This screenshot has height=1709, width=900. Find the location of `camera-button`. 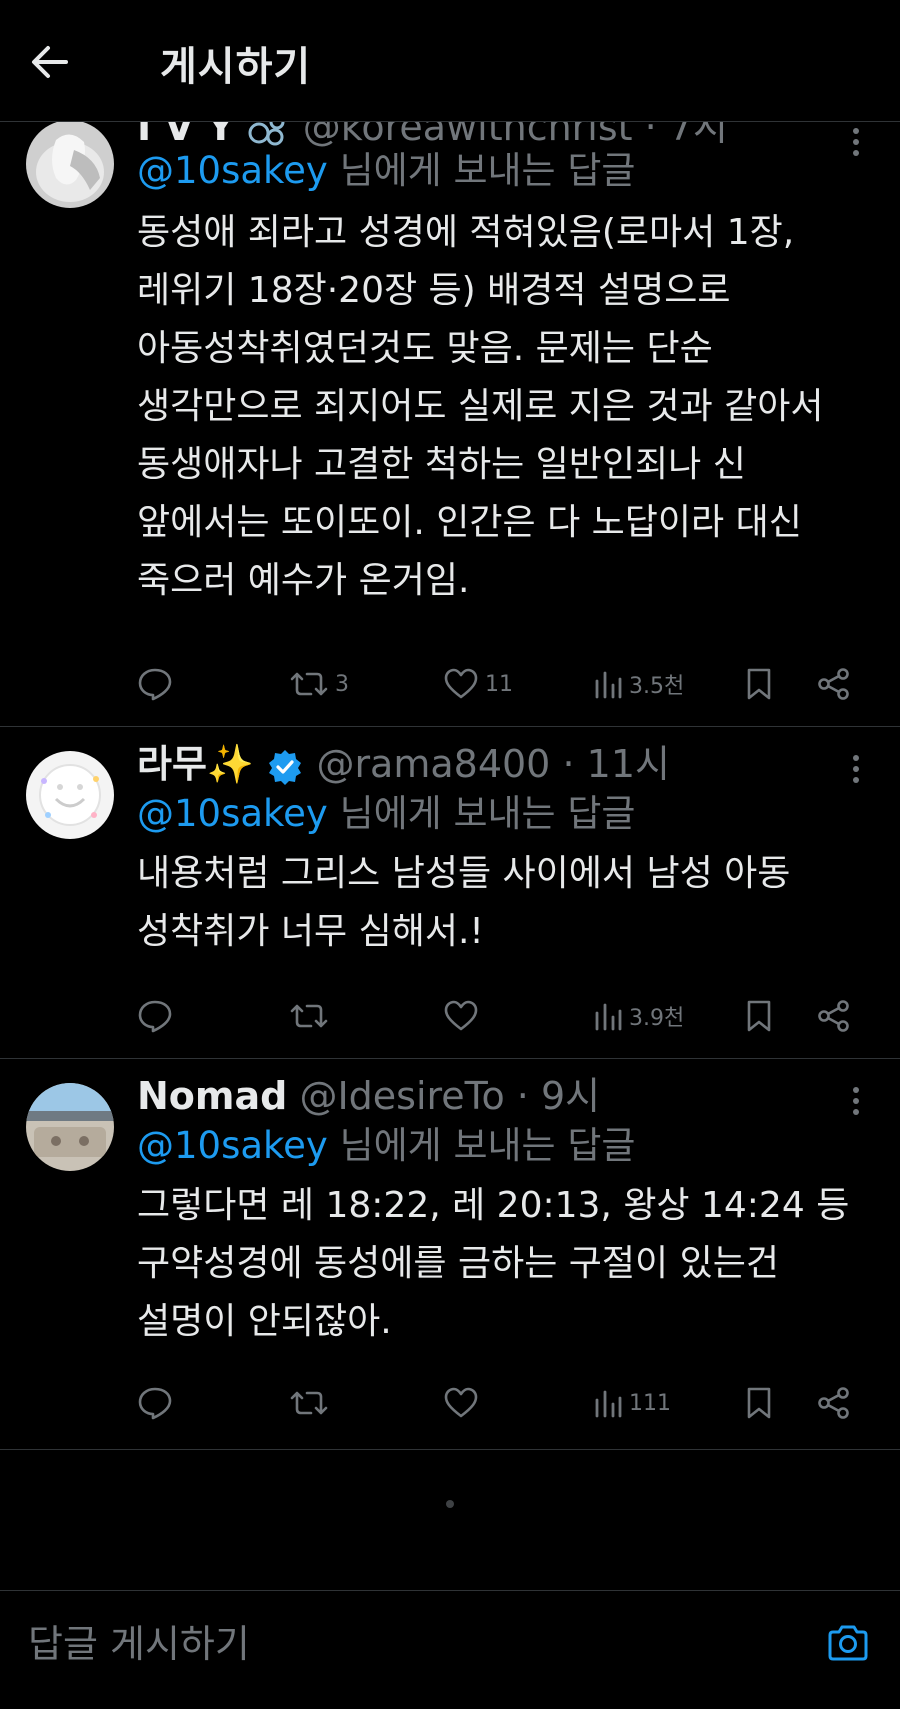

camera-button is located at coordinates (848, 1643).